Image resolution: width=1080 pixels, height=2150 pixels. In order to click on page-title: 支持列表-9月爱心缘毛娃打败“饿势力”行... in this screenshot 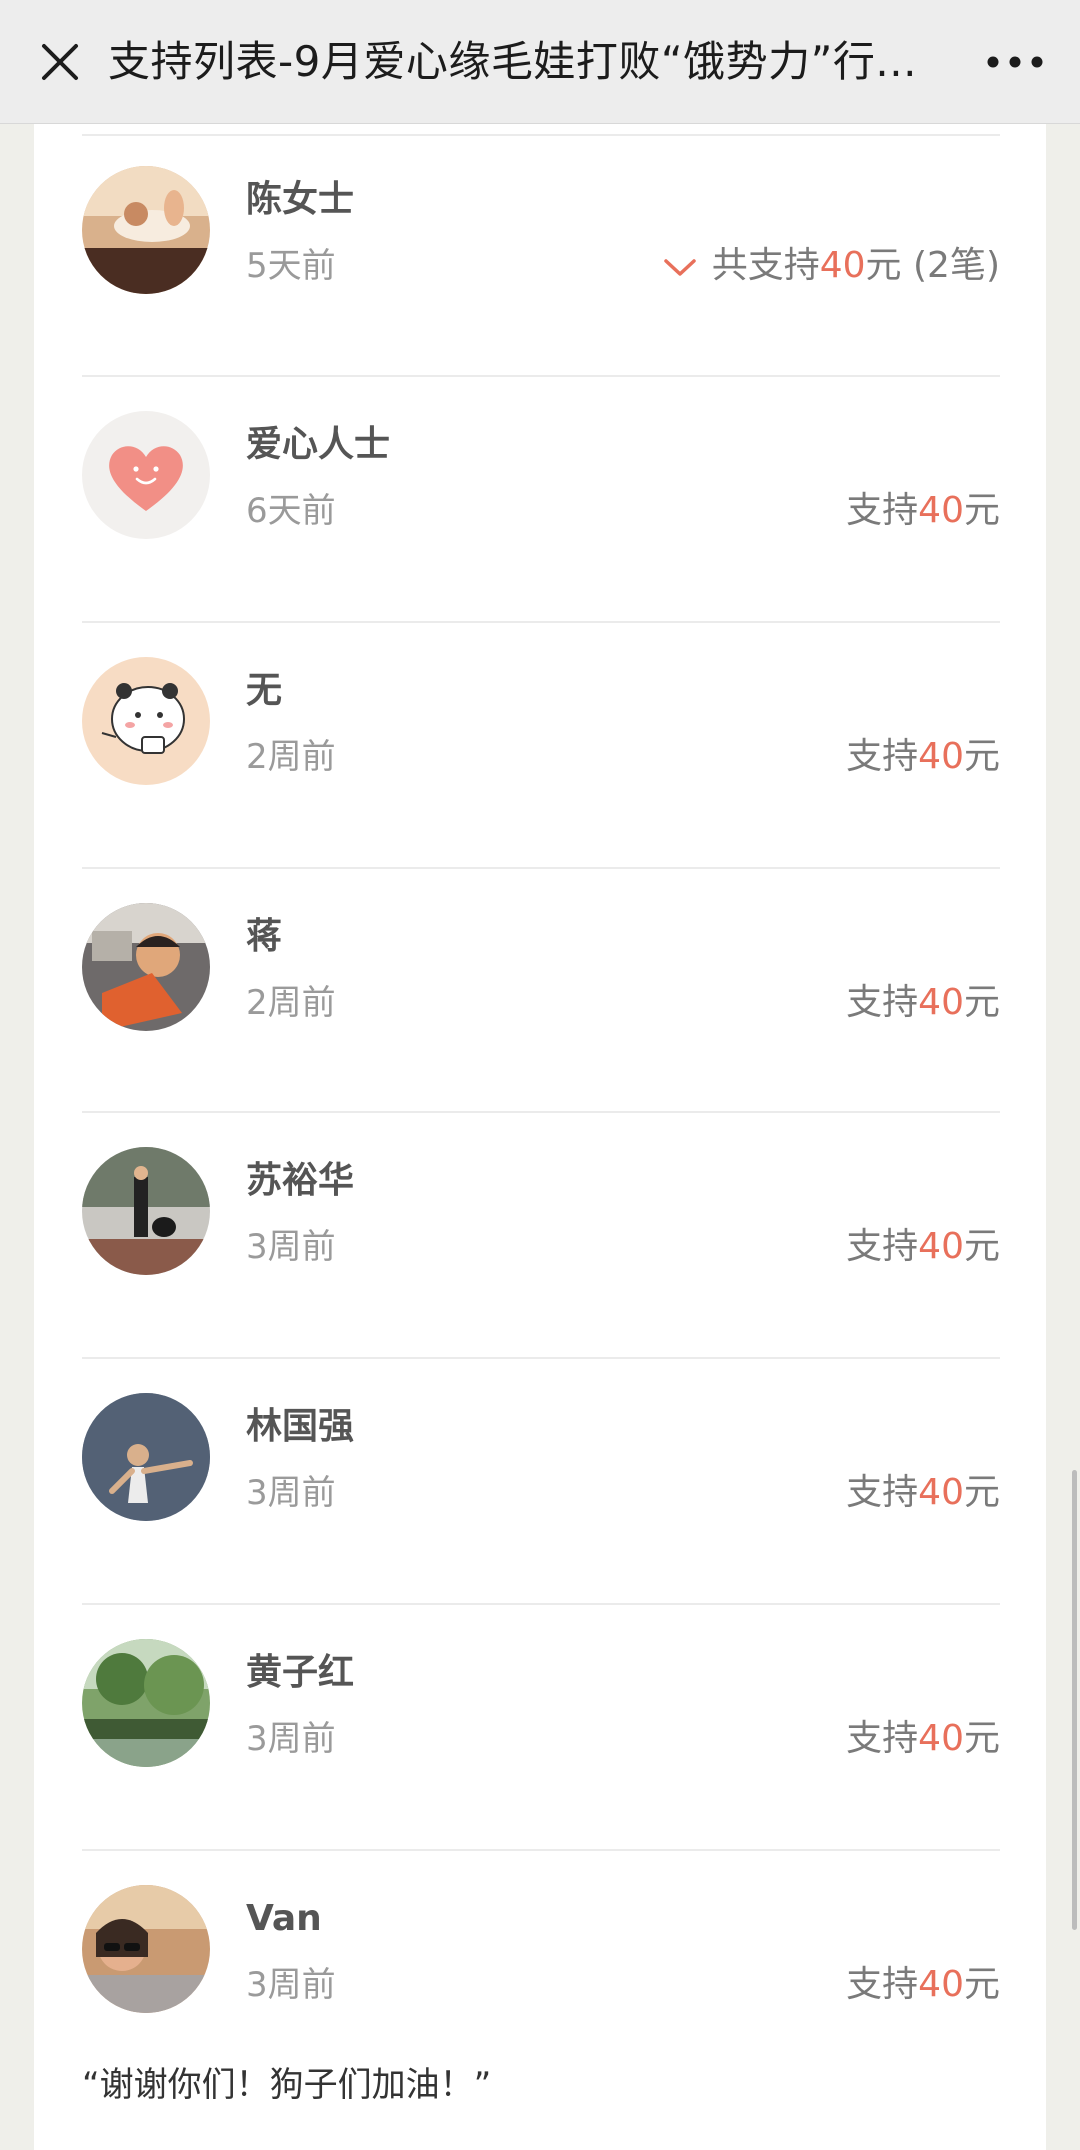, I will do `click(512, 61)`.